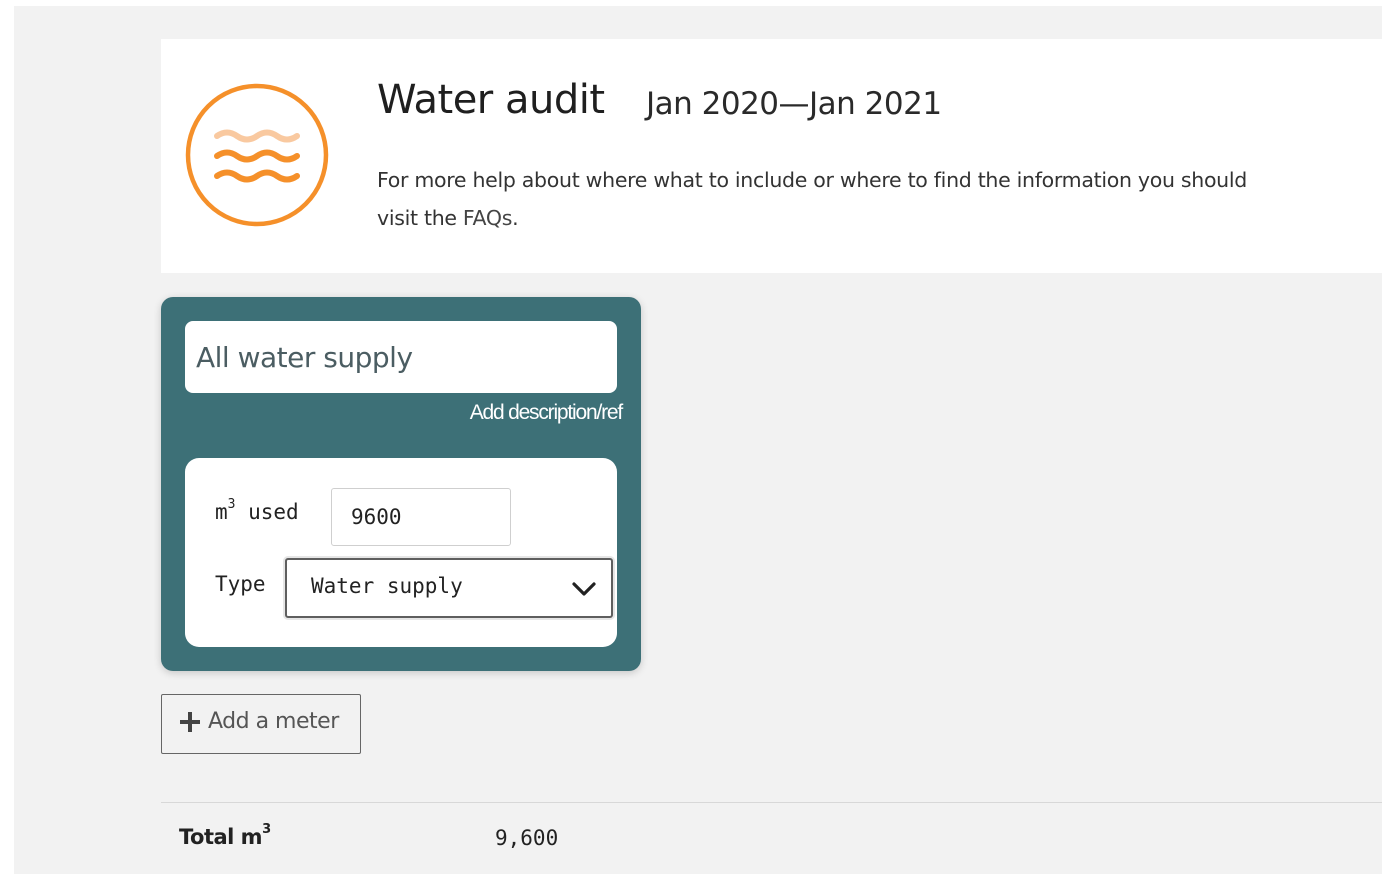 Image resolution: width=1382 pixels, height=874 pixels. What do you see at coordinates (527, 838) in the screenshot?
I see `total-value: 9,600` at bounding box center [527, 838].